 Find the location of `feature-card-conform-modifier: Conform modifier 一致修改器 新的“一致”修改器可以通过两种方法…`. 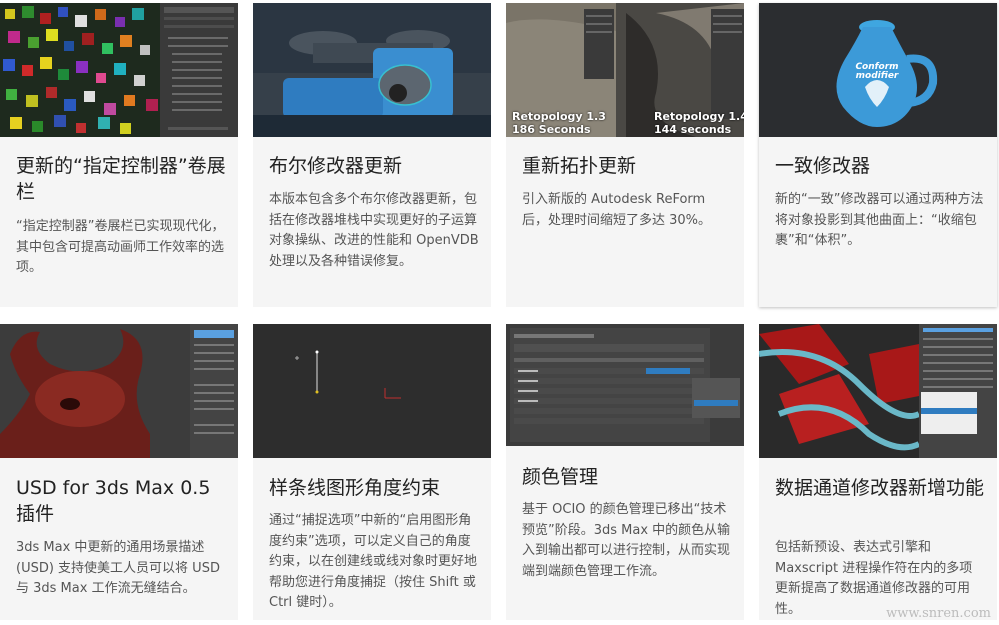

feature-card-conform-modifier: Conform modifier 一致修改器 新的“一致”修改器可以通过两种方法… is located at coordinates (878, 155).